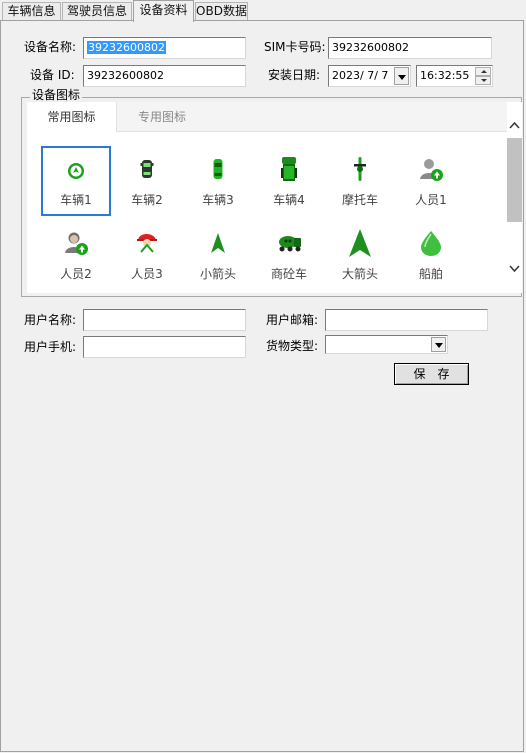 The image size is (526, 753). What do you see at coordinates (56, 95) in the screenshot?
I see `device-icon-group-title: 设备图标` at bounding box center [56, 95].